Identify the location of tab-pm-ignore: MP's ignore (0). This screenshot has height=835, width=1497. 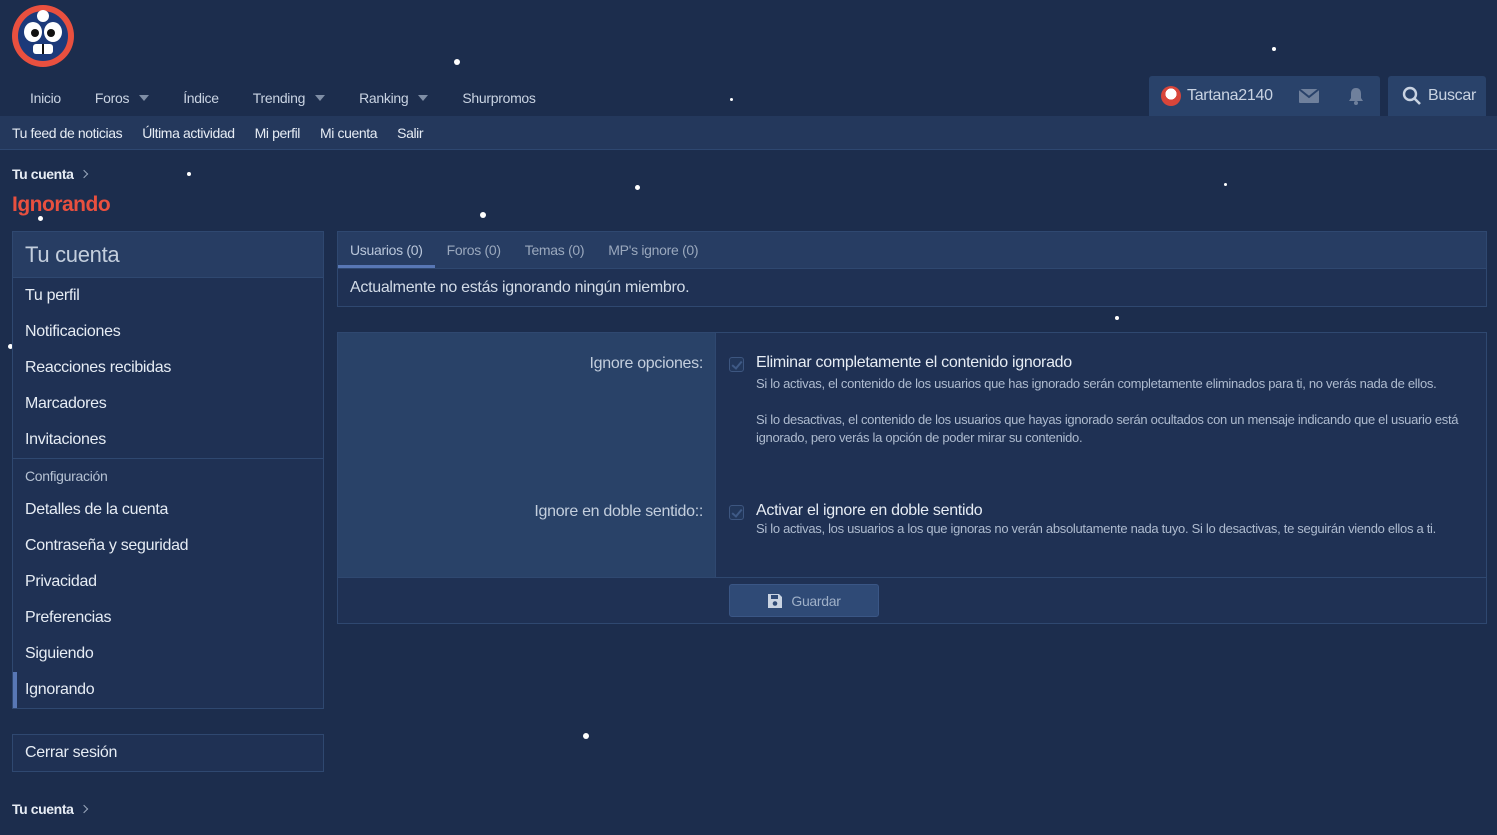
(653, 250).